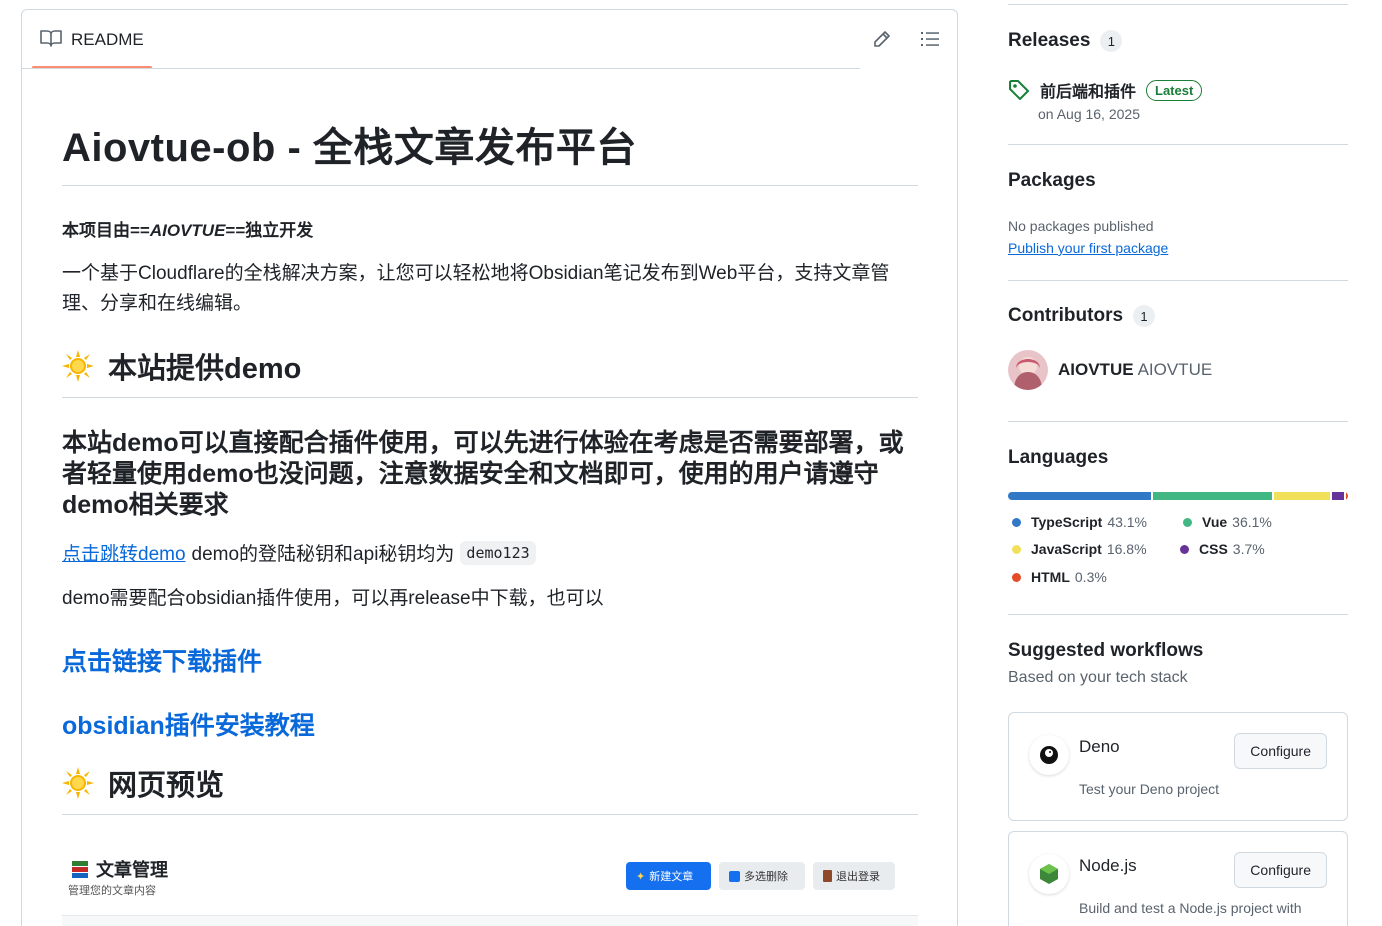 Image resolution: width=1382 pixels, height=926 pixels. What do you see at coordinates (1096, 370) in the screenshot?
I see `contributor-login: AIOVTUE` at bounding box center [1096, 370].